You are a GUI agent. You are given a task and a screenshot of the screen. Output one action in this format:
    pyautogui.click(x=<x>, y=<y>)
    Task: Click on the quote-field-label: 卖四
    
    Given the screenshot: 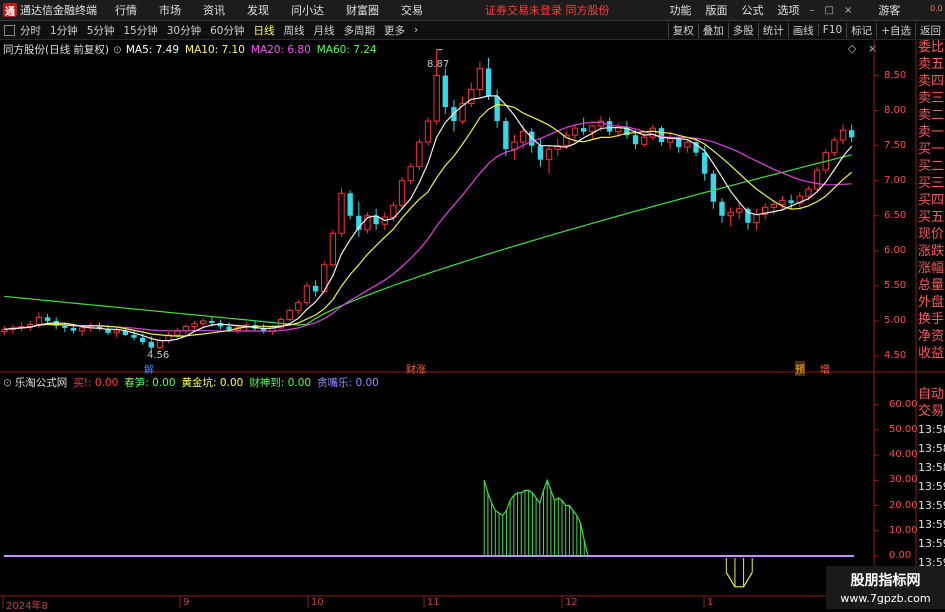 What is the action you would take?
    pyautogui.click(x=931, y=81)
    